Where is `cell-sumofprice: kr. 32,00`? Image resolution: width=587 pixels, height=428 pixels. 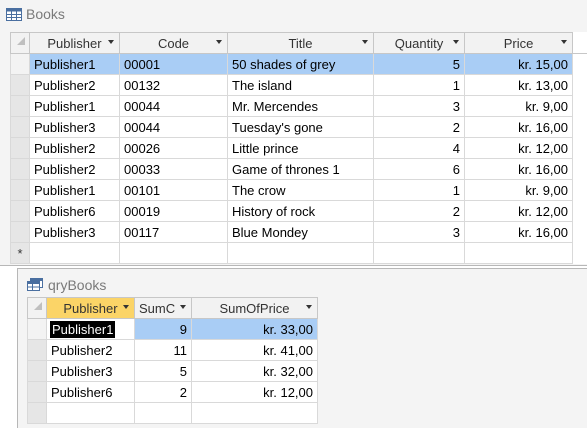
cell-sumofprice: kr. 32,00 is located at coordinates (255, 371).